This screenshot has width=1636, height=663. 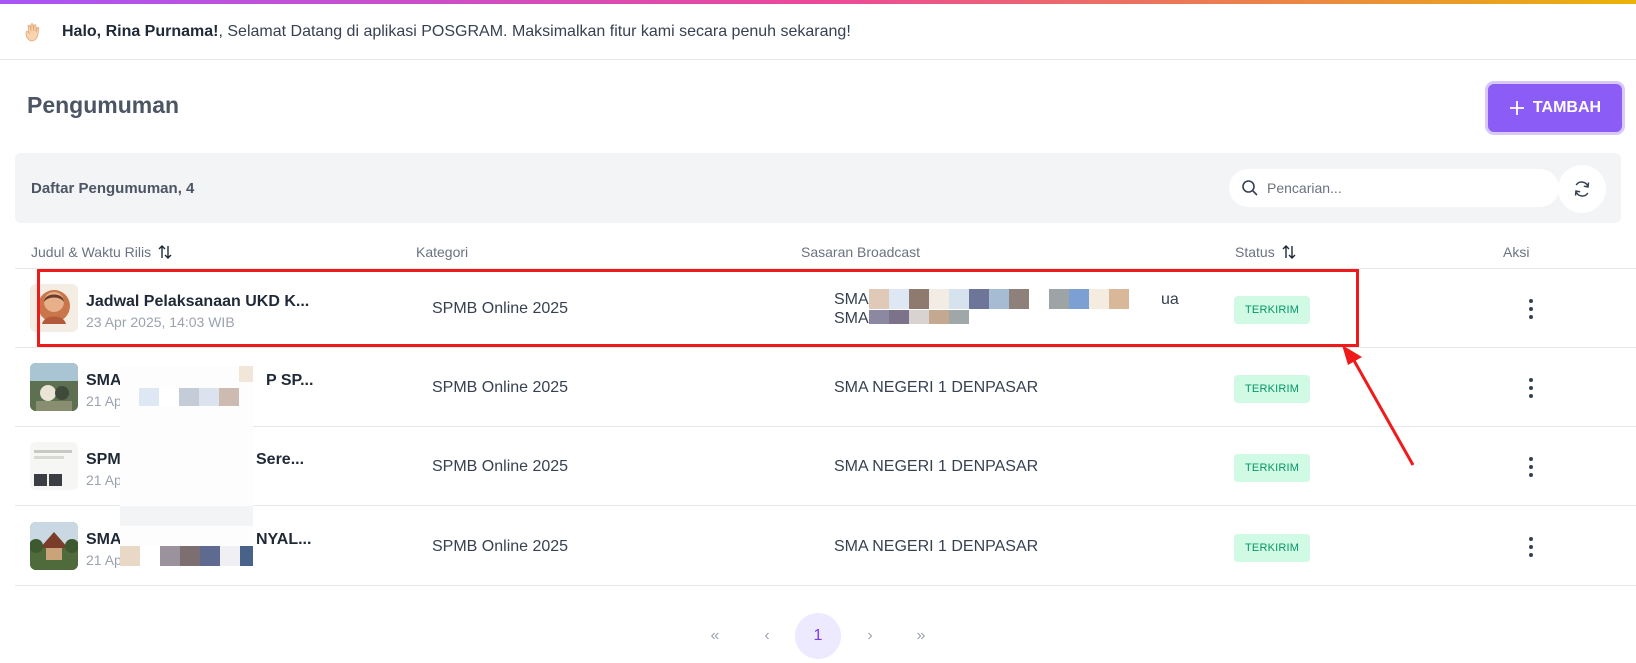 I want to click on pagination: « ‹ 1 › », so click(x=818, y=638).